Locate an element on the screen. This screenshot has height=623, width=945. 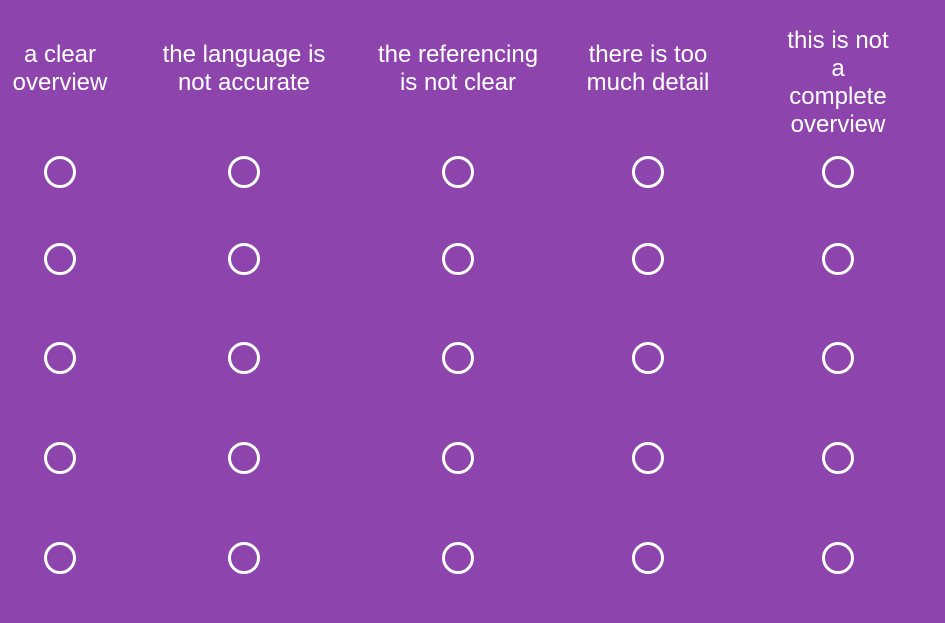
column-header-label: this is not a complete overview is located at coordinates (838, 82).